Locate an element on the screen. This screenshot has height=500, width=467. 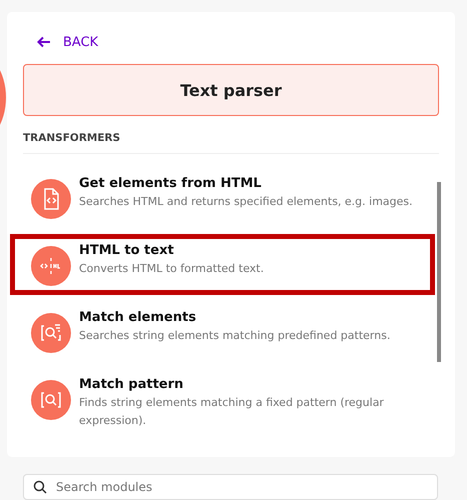
code-split-icon is located at coordinates (51, 266).